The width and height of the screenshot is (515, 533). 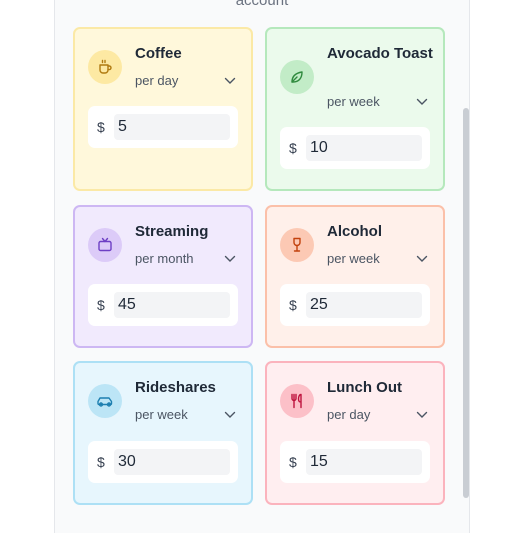 What do you see at coordinates (105, 67) in the screenshot?
I see `coffee-cup-icon` at bounding box center [105, 67].